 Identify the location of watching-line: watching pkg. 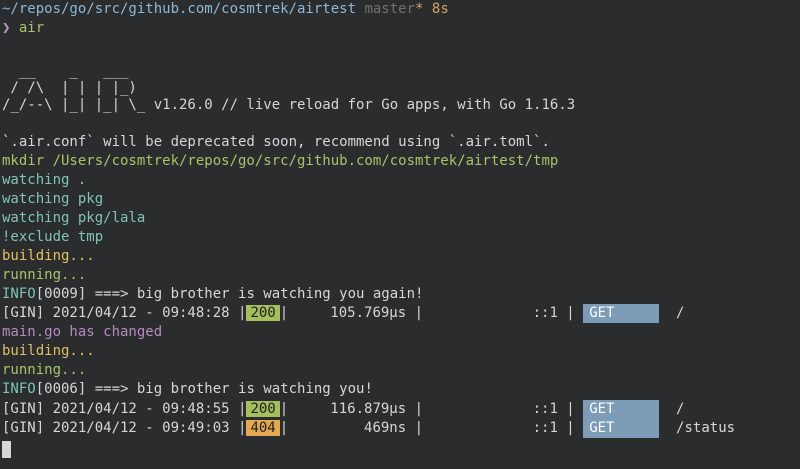
(53, 199).